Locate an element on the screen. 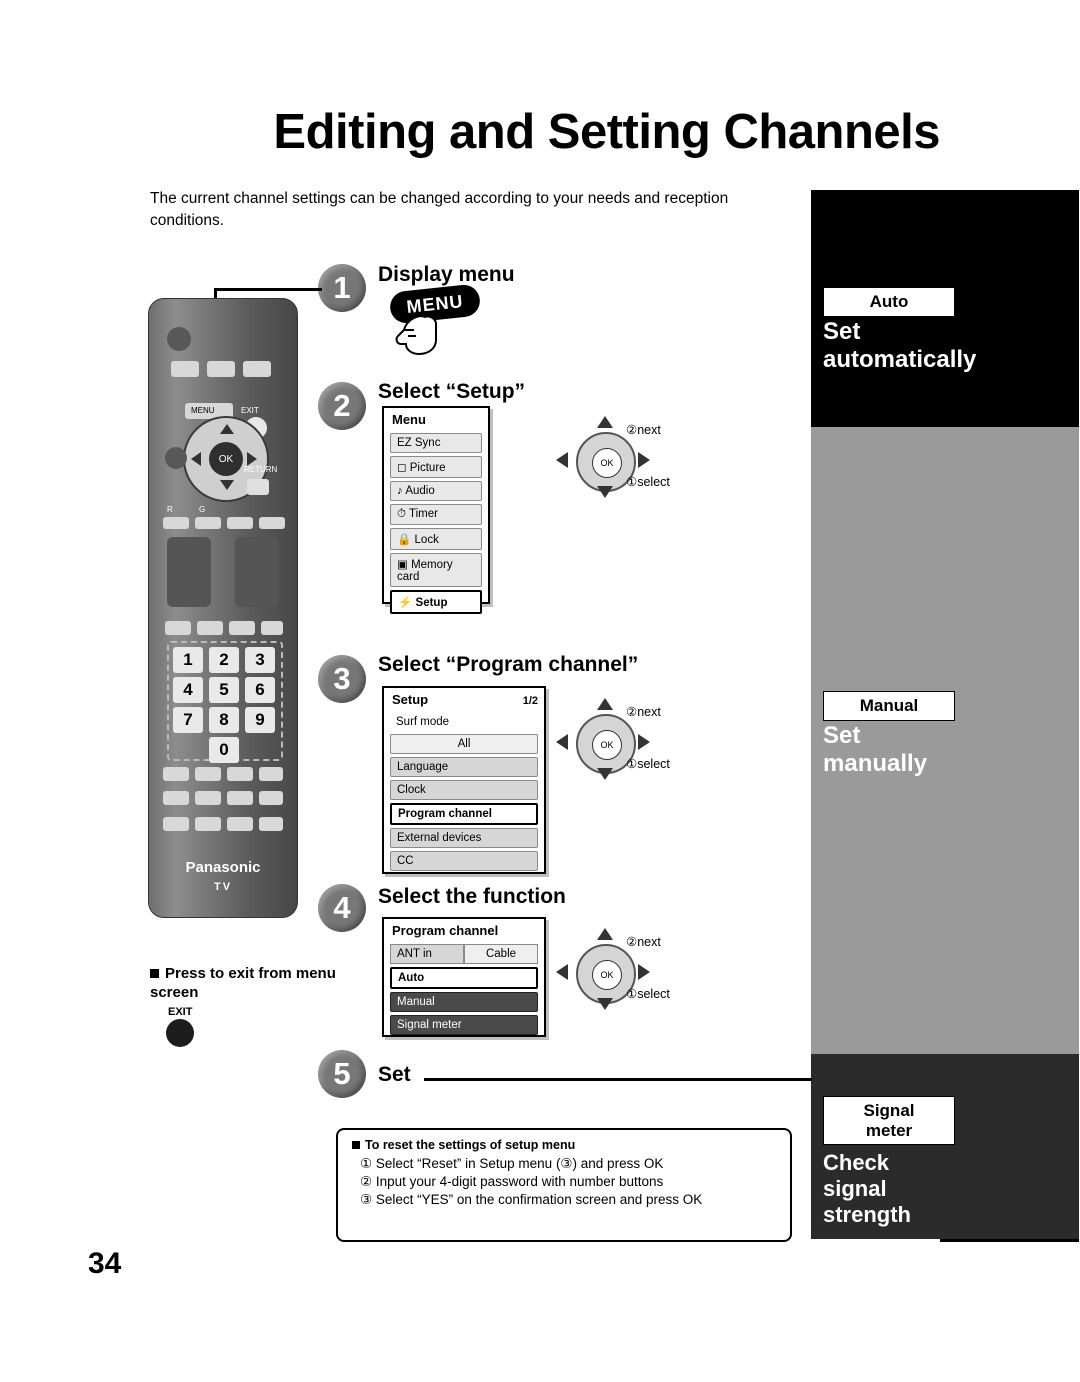 This screenshot has height=1382, width=1080. remote-num-9: 9 is located at coordinates (260, 720).